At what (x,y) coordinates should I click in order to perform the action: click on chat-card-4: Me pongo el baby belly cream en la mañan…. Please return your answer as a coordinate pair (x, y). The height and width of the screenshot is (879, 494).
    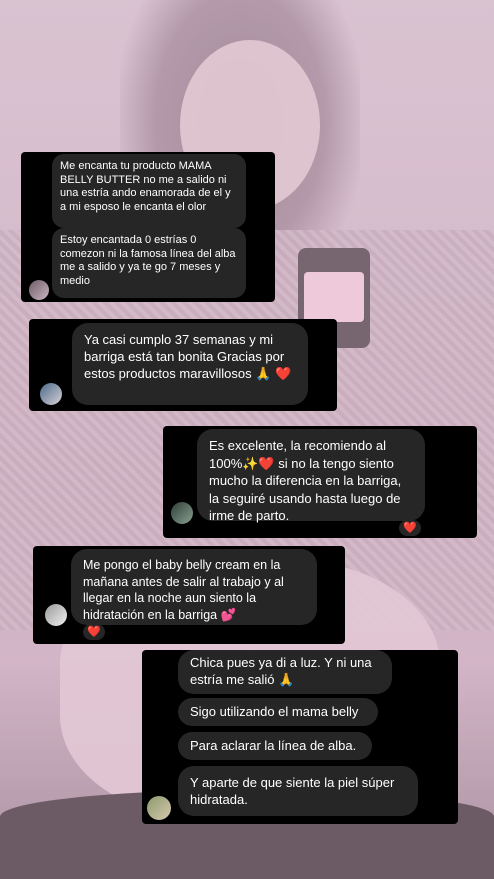
    Looking at the image, I should click on (189, 595).